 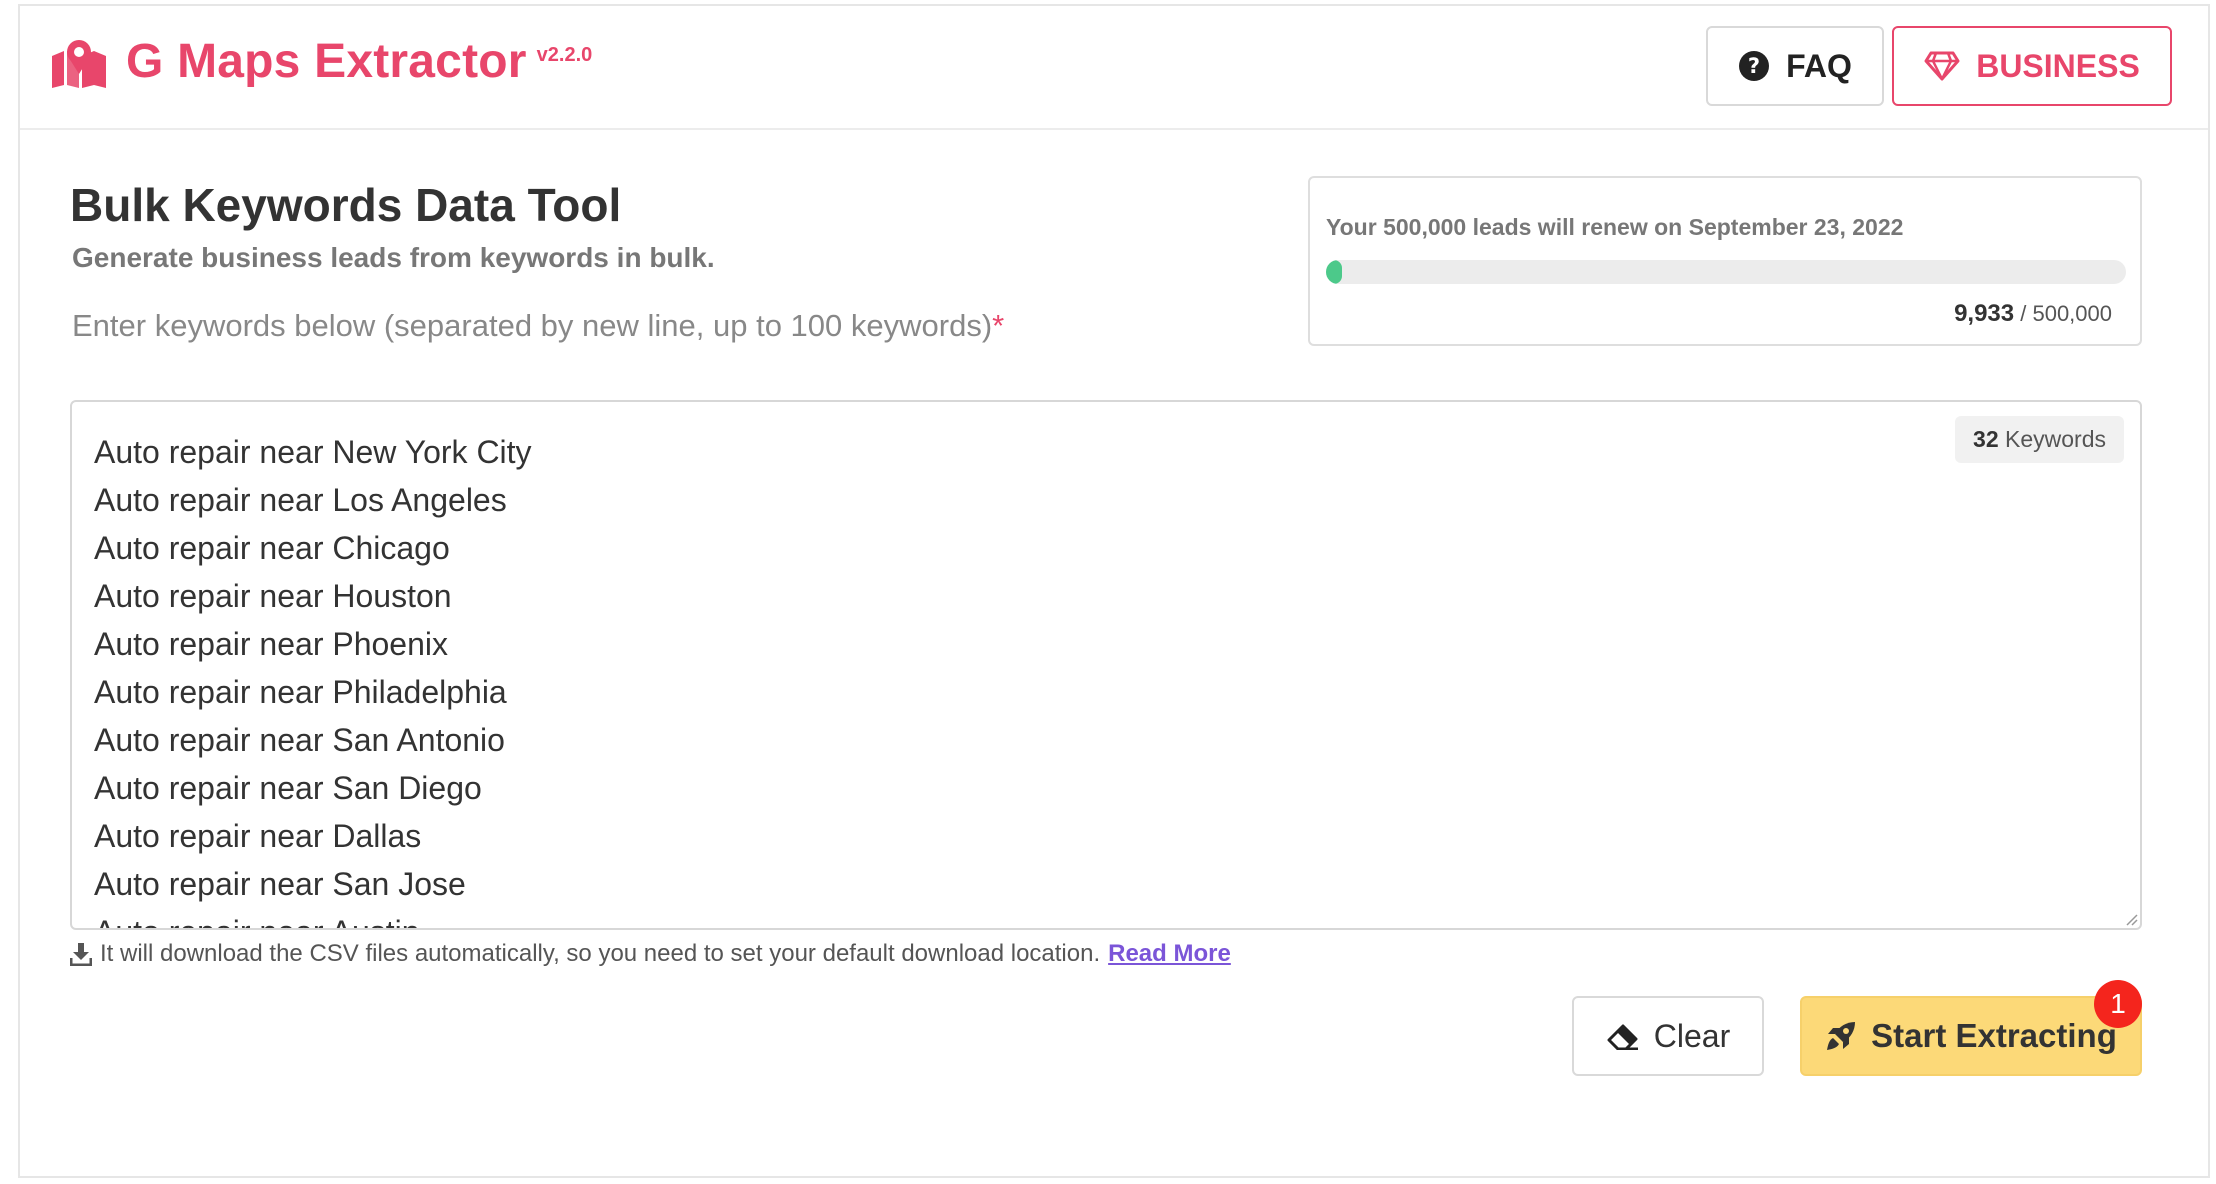 I want to click on read-more-link: Read More, so click(x=1169, y=954).